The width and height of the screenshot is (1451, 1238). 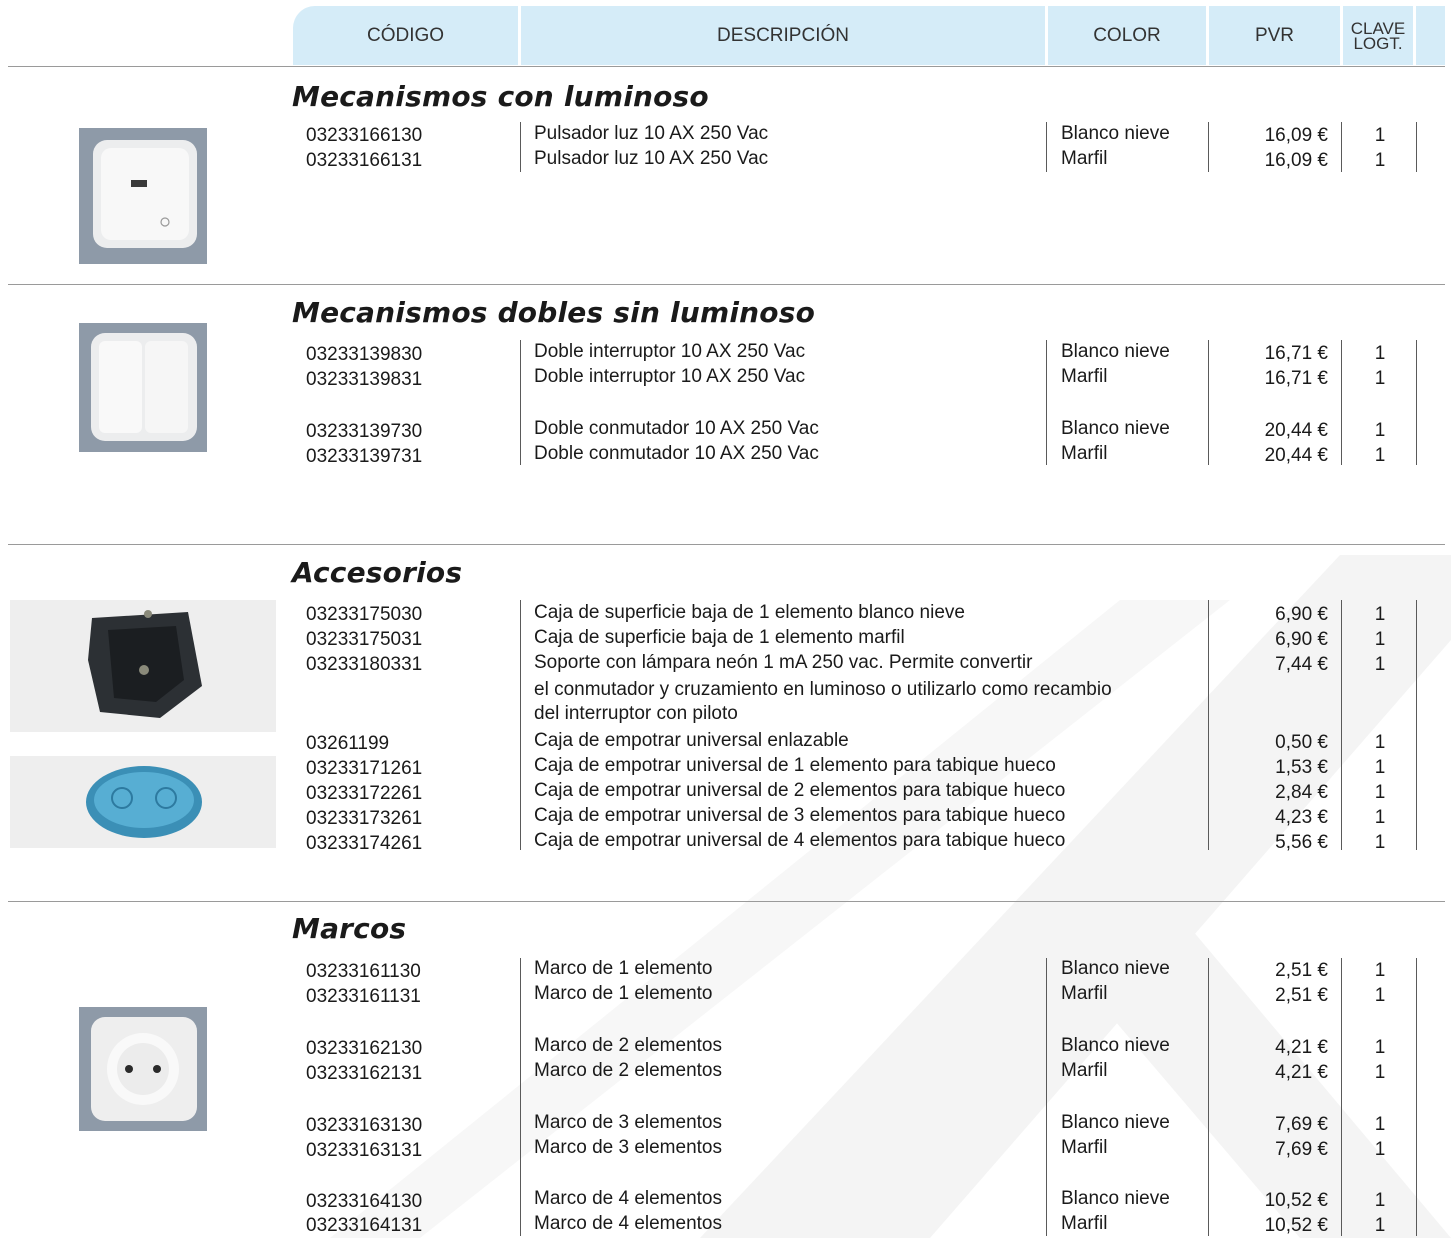 I want to click on product-code: 03233171261, so click(x=364, y=768).